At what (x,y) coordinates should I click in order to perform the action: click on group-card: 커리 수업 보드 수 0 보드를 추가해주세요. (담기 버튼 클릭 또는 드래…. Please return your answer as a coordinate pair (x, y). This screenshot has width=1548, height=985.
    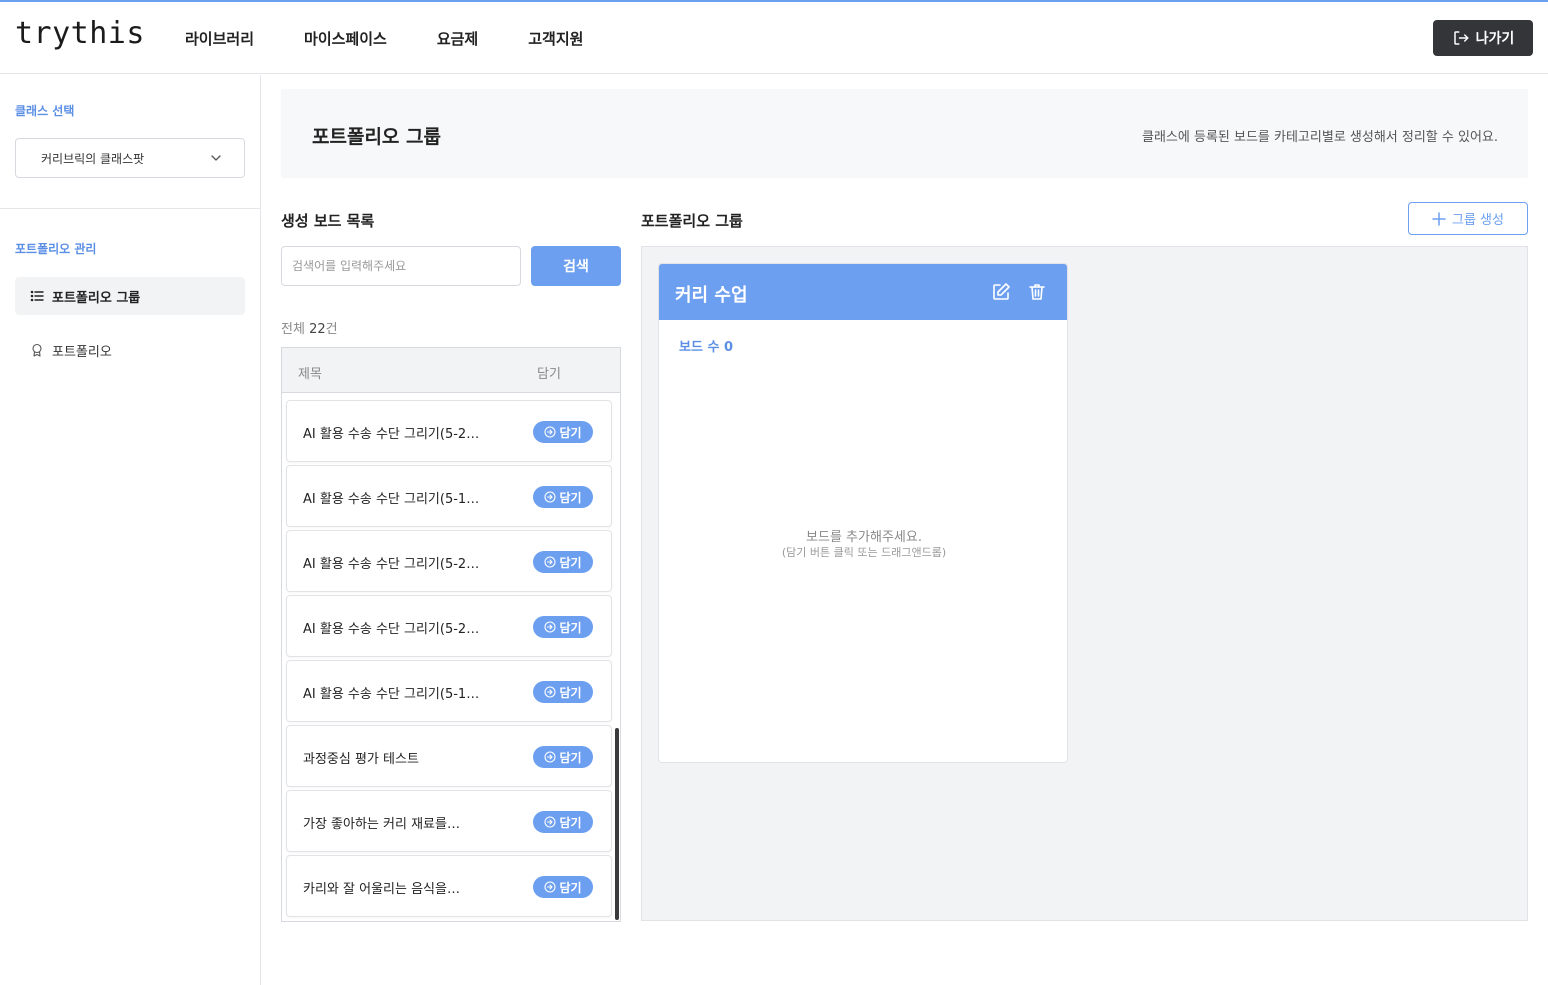
    Looking at the image, I should click on (863, 513).